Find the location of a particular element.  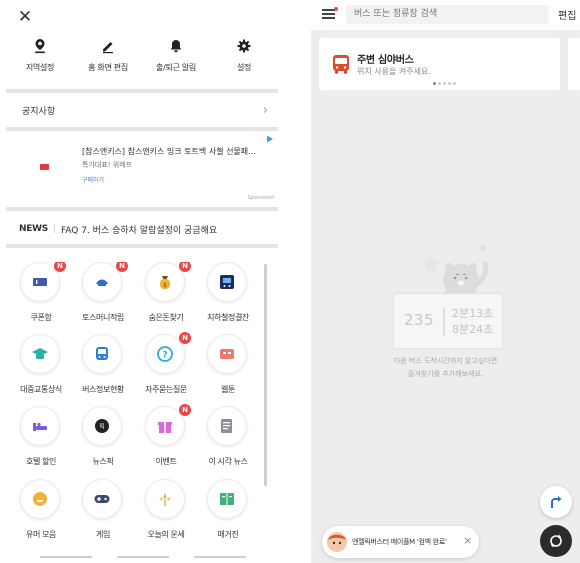

grid-item: 픽뉴스픽 is located at coordinates (103, 441).